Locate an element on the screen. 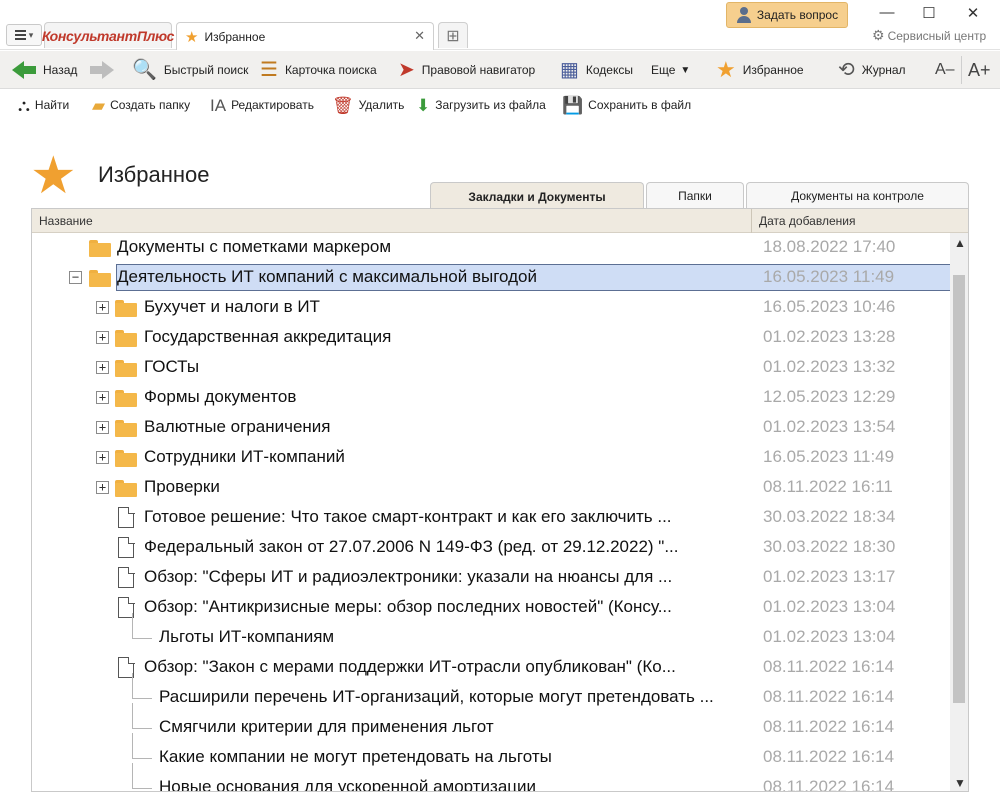 The height and width of the screenshot is (796, 1000). maximize-button: ☐ is located at coordinates (929, 13).